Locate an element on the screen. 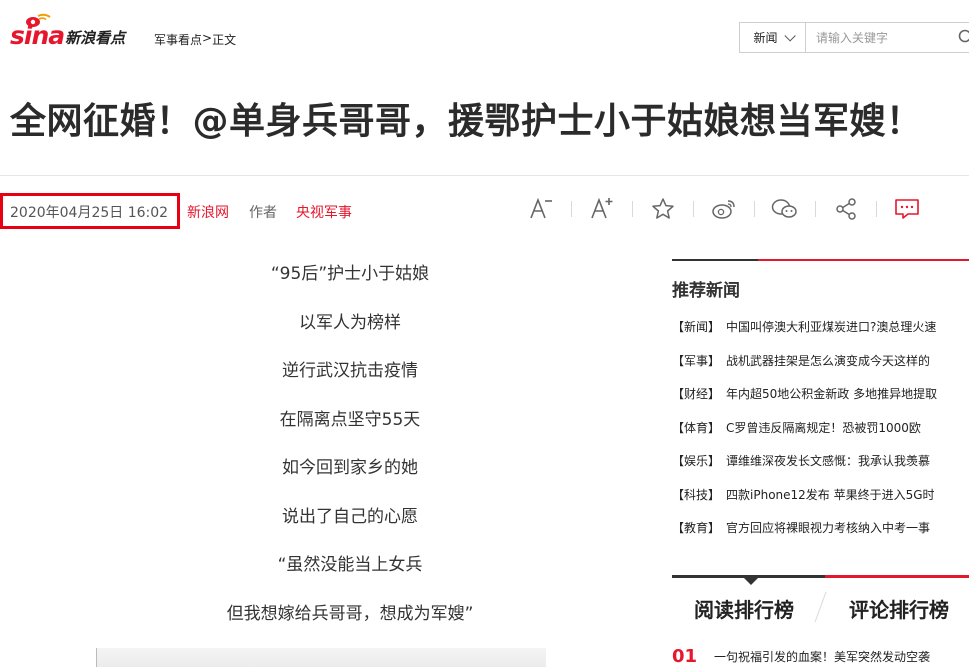 This screenshot has width=969, height=667. article-title: 全网征婚！@单身兵哥哥，援鄂护士小于姑娘想当军嫂！ is located at coordinates (466, 121).